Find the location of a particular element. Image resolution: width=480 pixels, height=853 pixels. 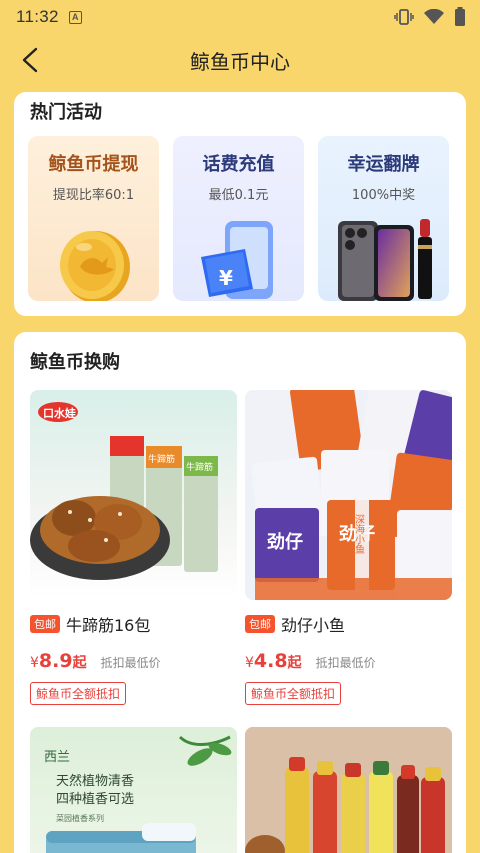

activity-withdraw: 鲸鱼币提现 提现比率60:1 is located at coordinates (93, 218).